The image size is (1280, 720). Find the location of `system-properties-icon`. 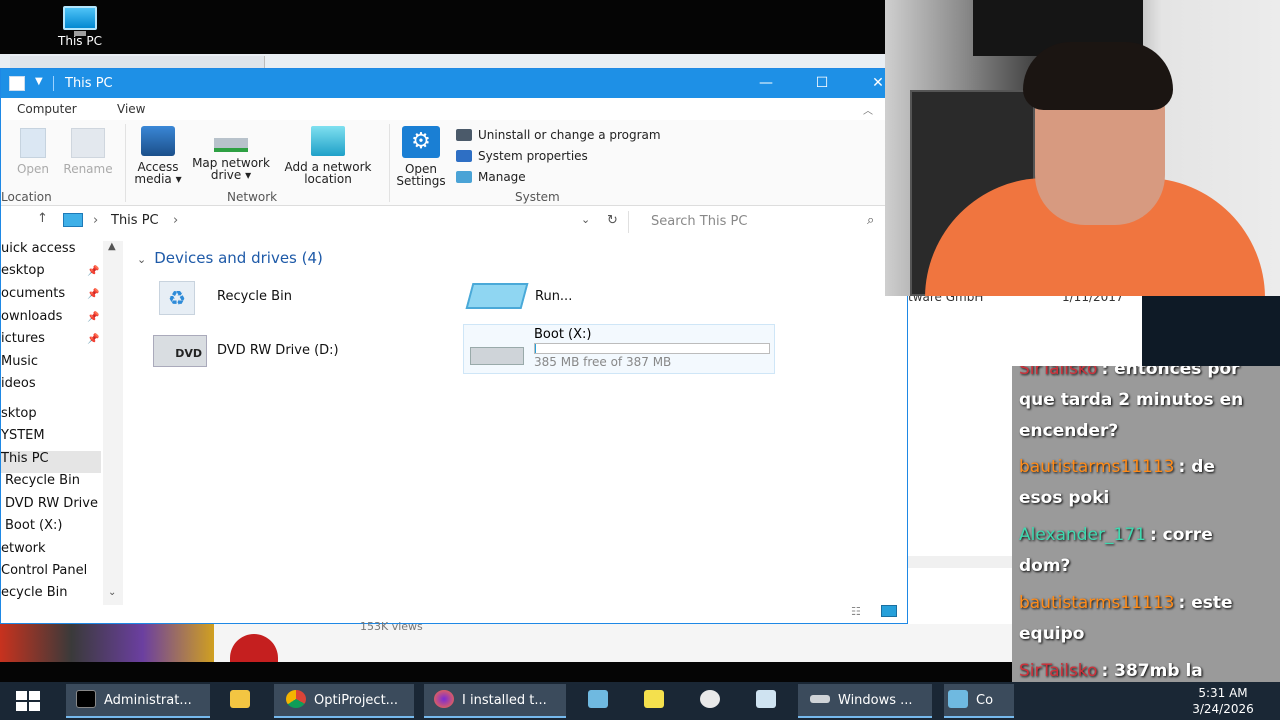

system-properties-icon is located at coordinates (464, 156).